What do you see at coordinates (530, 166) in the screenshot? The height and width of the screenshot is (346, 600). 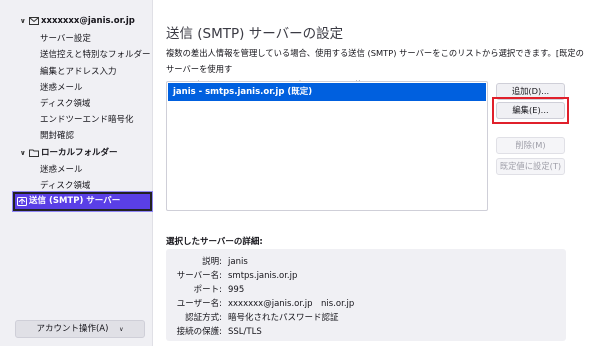 I see `set-default-button: 既定値に設定(T)` at bounding box center [530, 166].